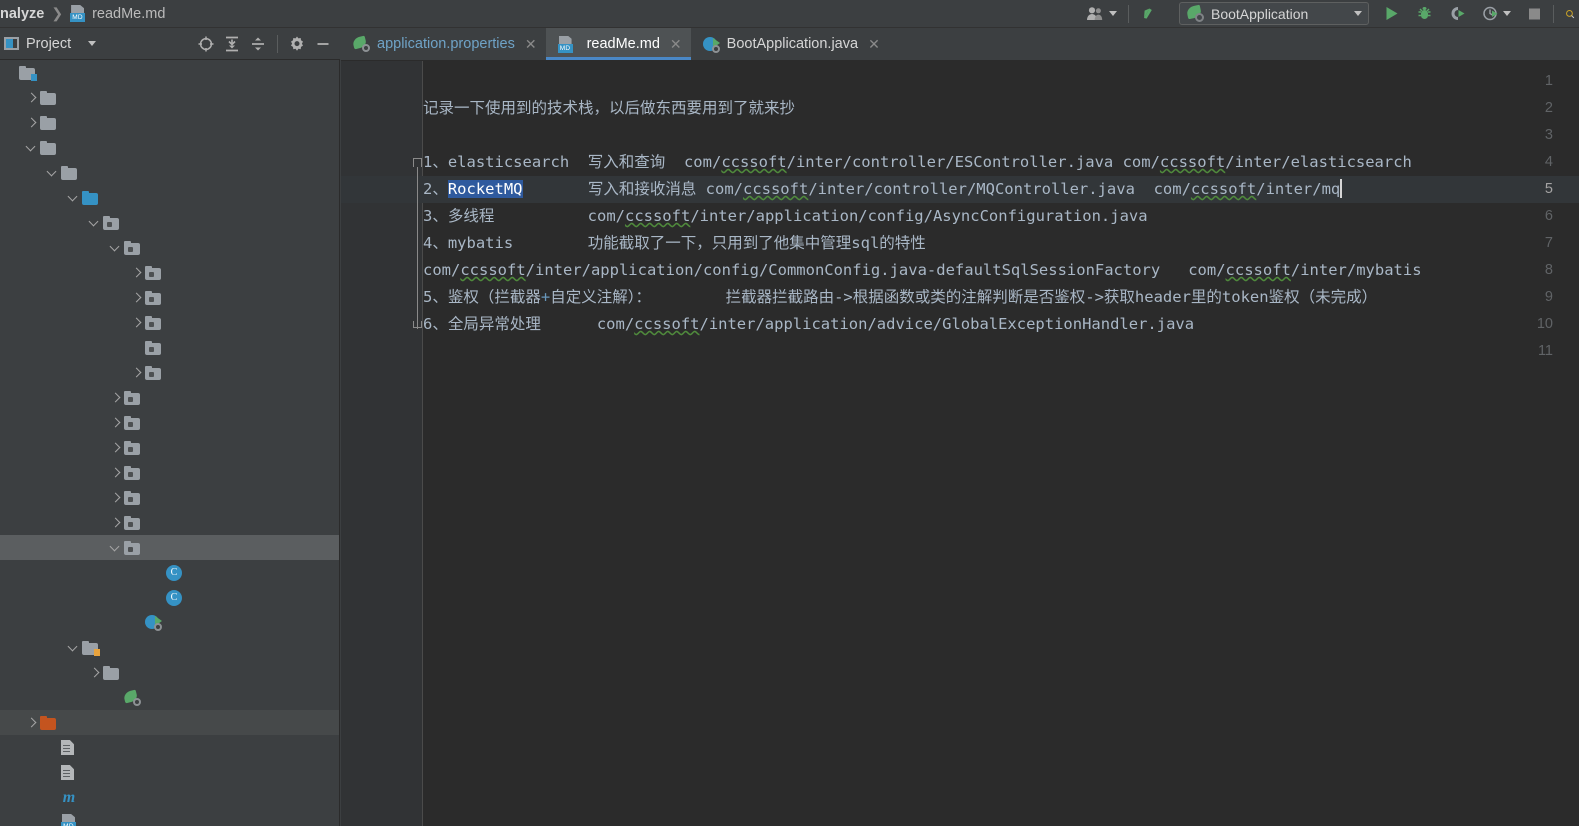  What do you see at coordinates (169, 422) in the screenshot?
I see `tree-node-elasticsearch` at bounding box center [169, 422].